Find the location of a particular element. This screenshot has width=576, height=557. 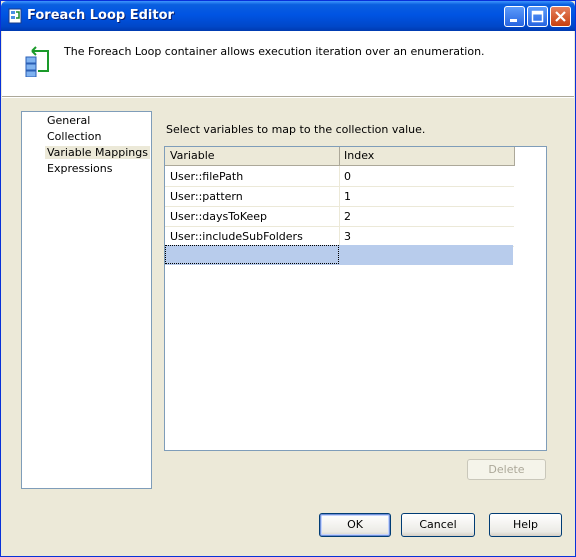

window-title: Foreach Loop Editor is located at coordinates (100, 15).